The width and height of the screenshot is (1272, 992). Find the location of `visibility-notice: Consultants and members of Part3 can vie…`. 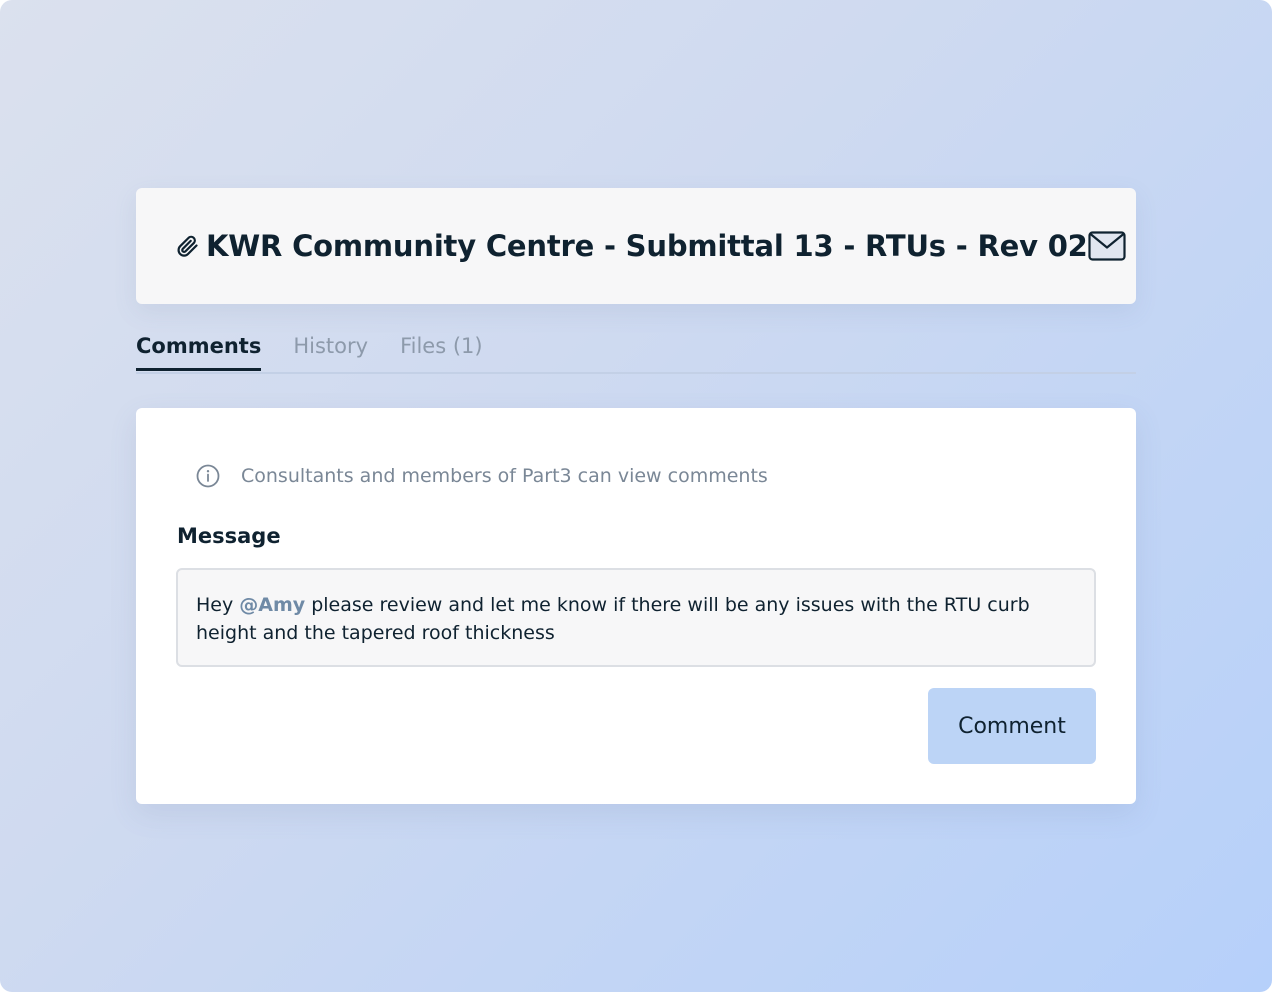

visibility-notice: Consultants and members of Part3 can vie… is located at coordinates (482, 476).